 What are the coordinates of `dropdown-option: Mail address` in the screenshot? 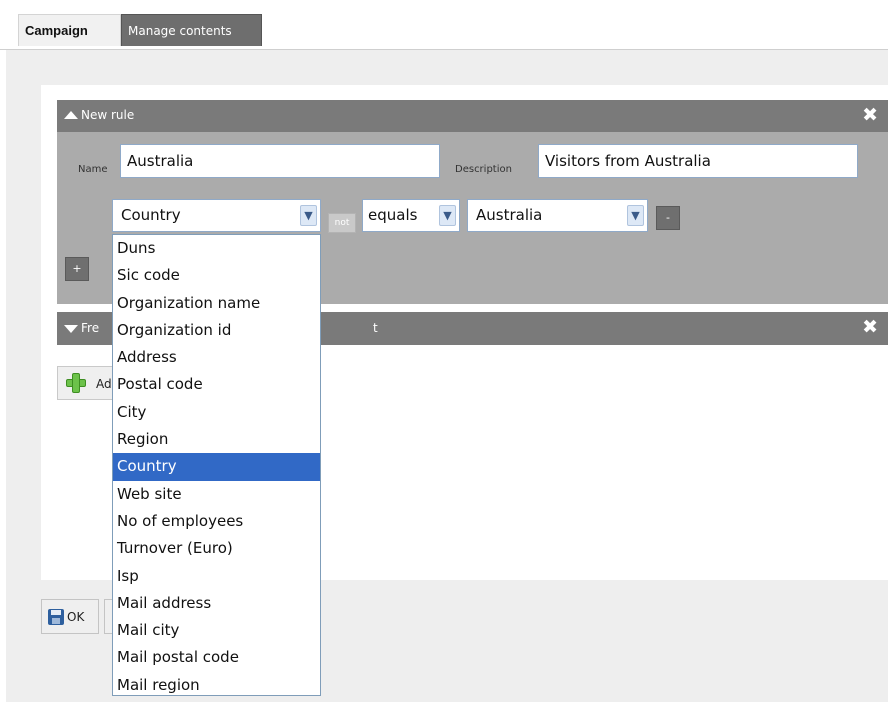 It's located at (216, 603).